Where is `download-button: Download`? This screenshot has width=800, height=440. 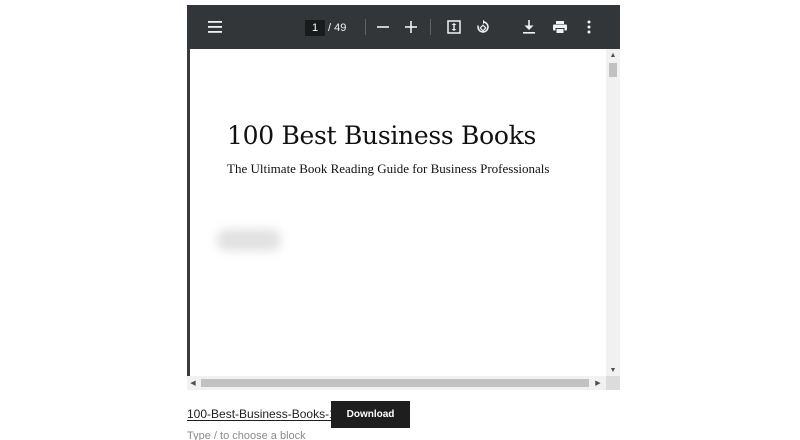
download-button: Download is located at coordinates (370, 414).